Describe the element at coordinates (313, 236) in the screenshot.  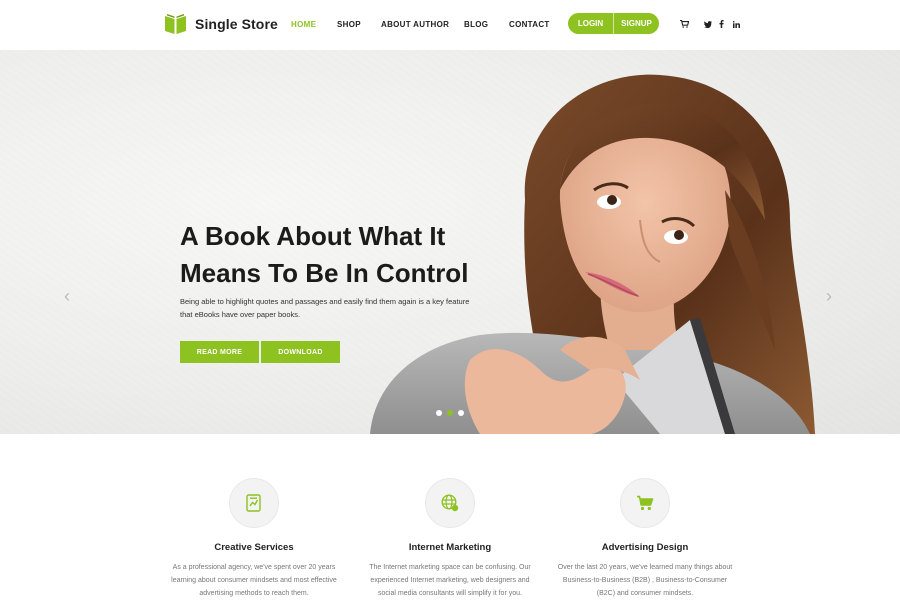
I see `hero-title-line-1: A Book About What It` at that location.